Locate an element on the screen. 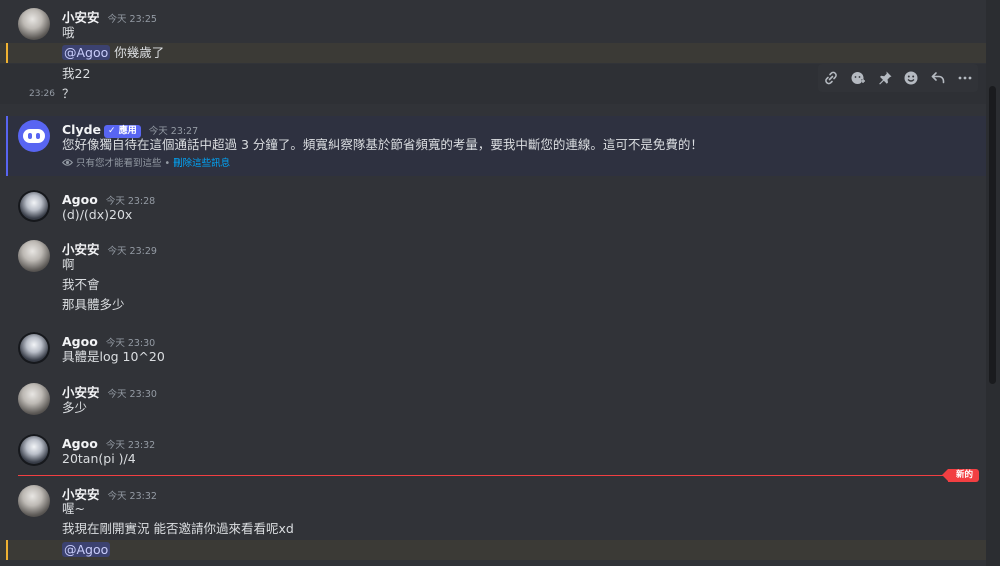 The height and width of the screenshot is (566, 1000). hover-timestamp: 23:26 is located at coordinates (42, 94).